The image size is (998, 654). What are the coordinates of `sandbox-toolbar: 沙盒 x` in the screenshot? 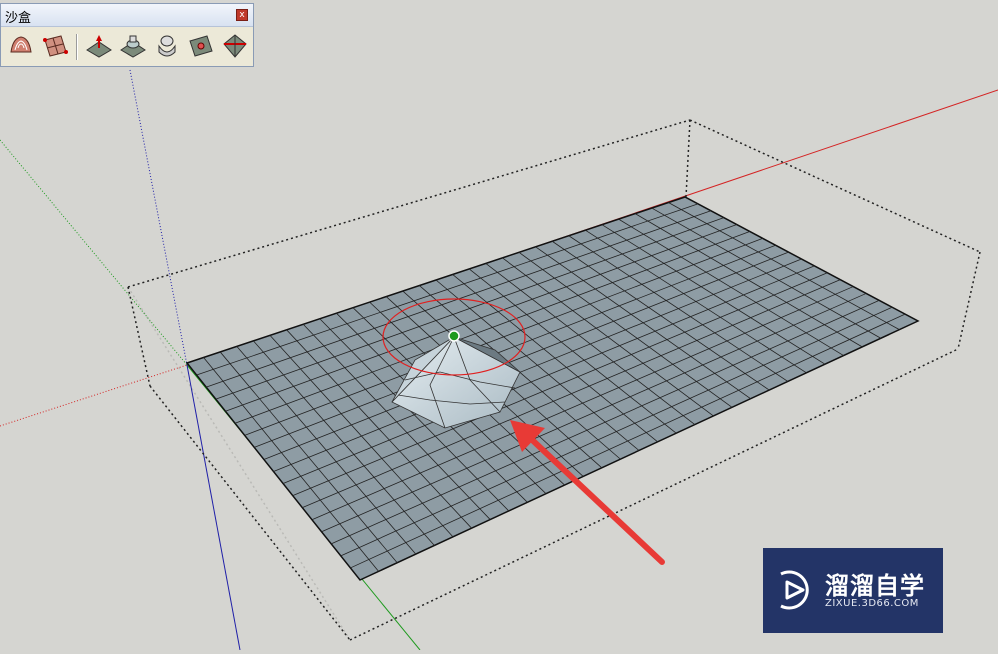 It's located at (127, 35).